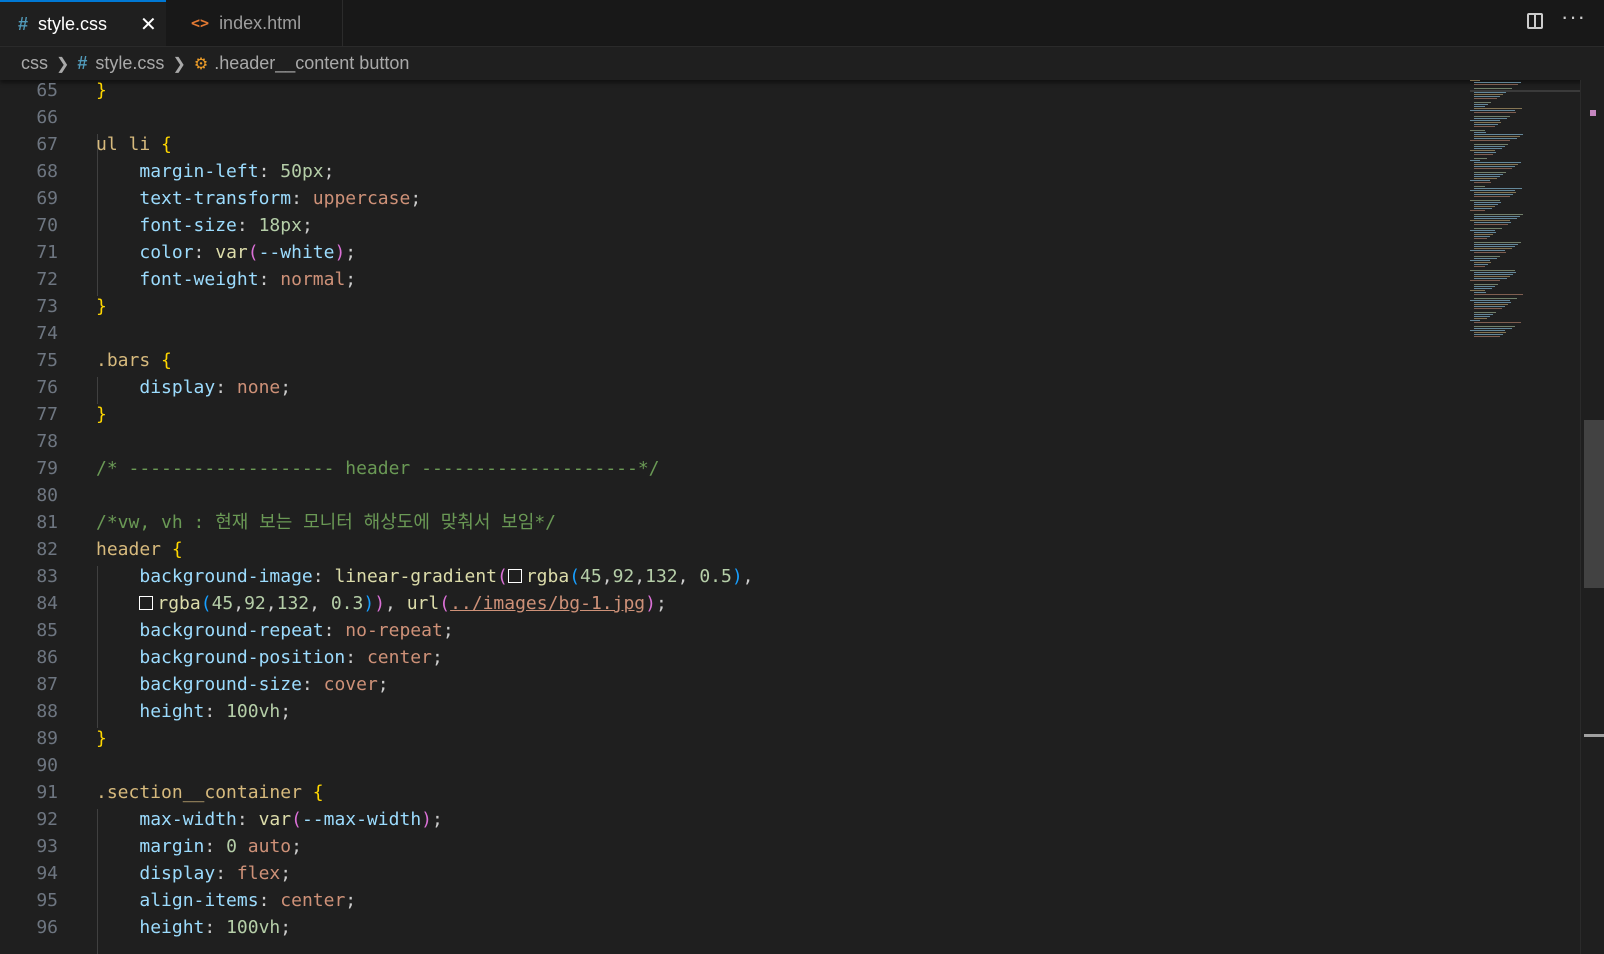 The width and height of the screenshot is (1604, 954). Describe the element at coordinates (730, 252) in the screenshot. I see `code-line: 71 color: var(--white);` at that location.